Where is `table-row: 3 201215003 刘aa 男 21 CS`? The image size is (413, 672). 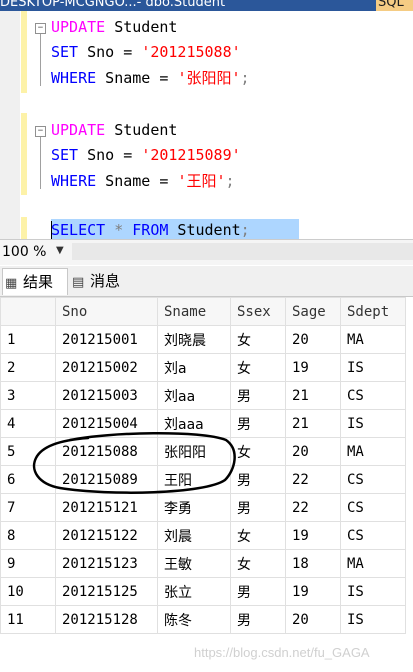
table-row: 3 201215003 刘aa 男 21 CS is located at coordinates (203, 395).